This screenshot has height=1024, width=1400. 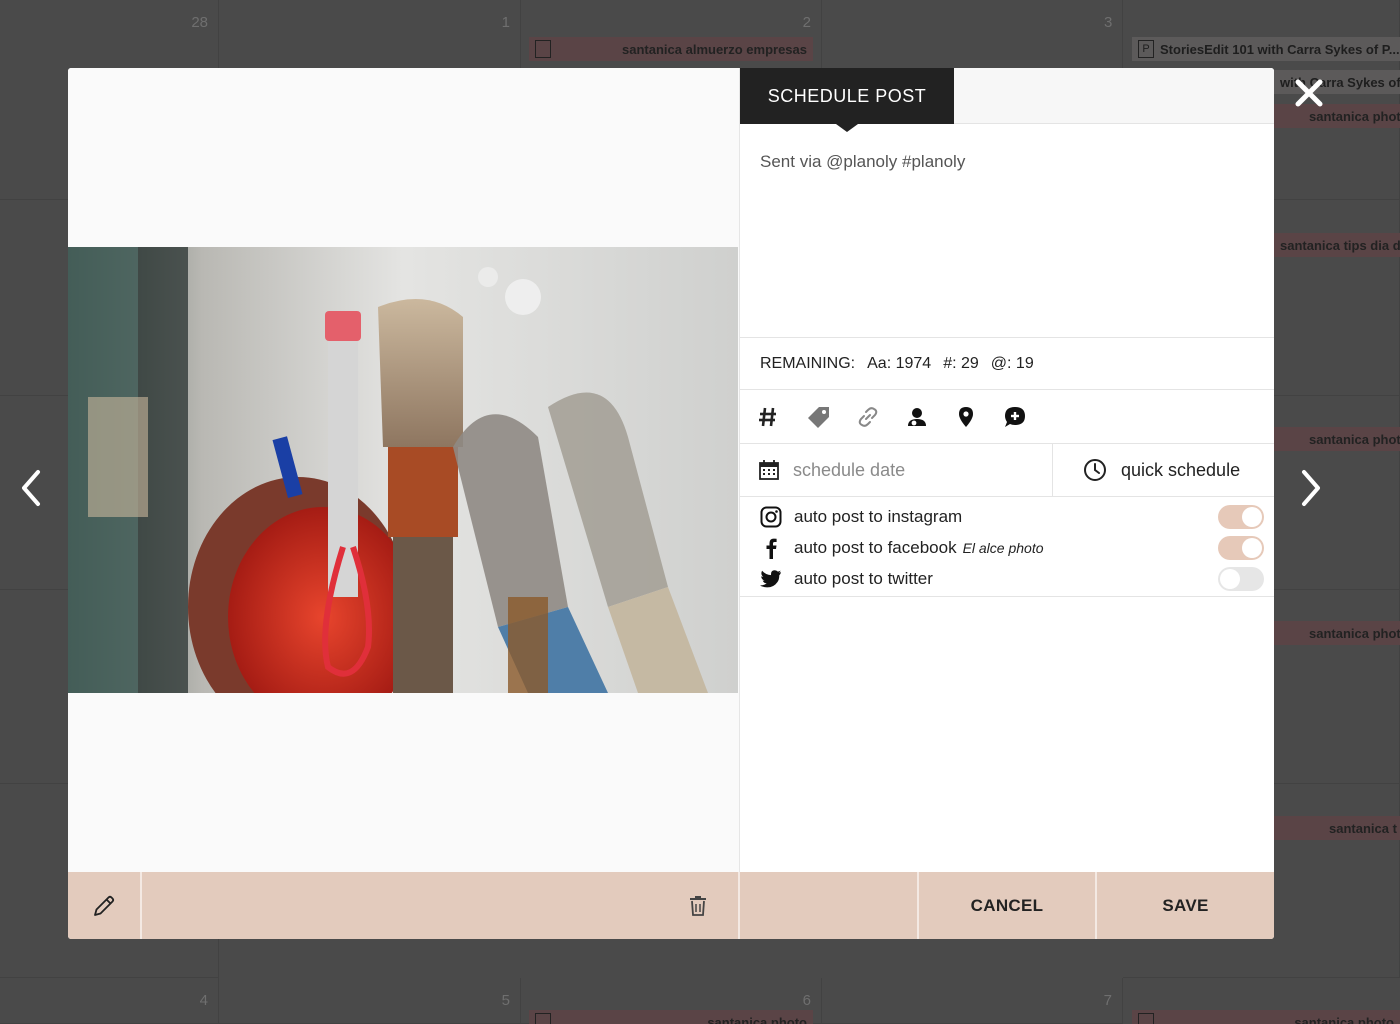 What do you see at coordinates (899, 363) in the screenshot?
I see `remaining-chars: Aa: 1974` at bounding box center [899, 363].